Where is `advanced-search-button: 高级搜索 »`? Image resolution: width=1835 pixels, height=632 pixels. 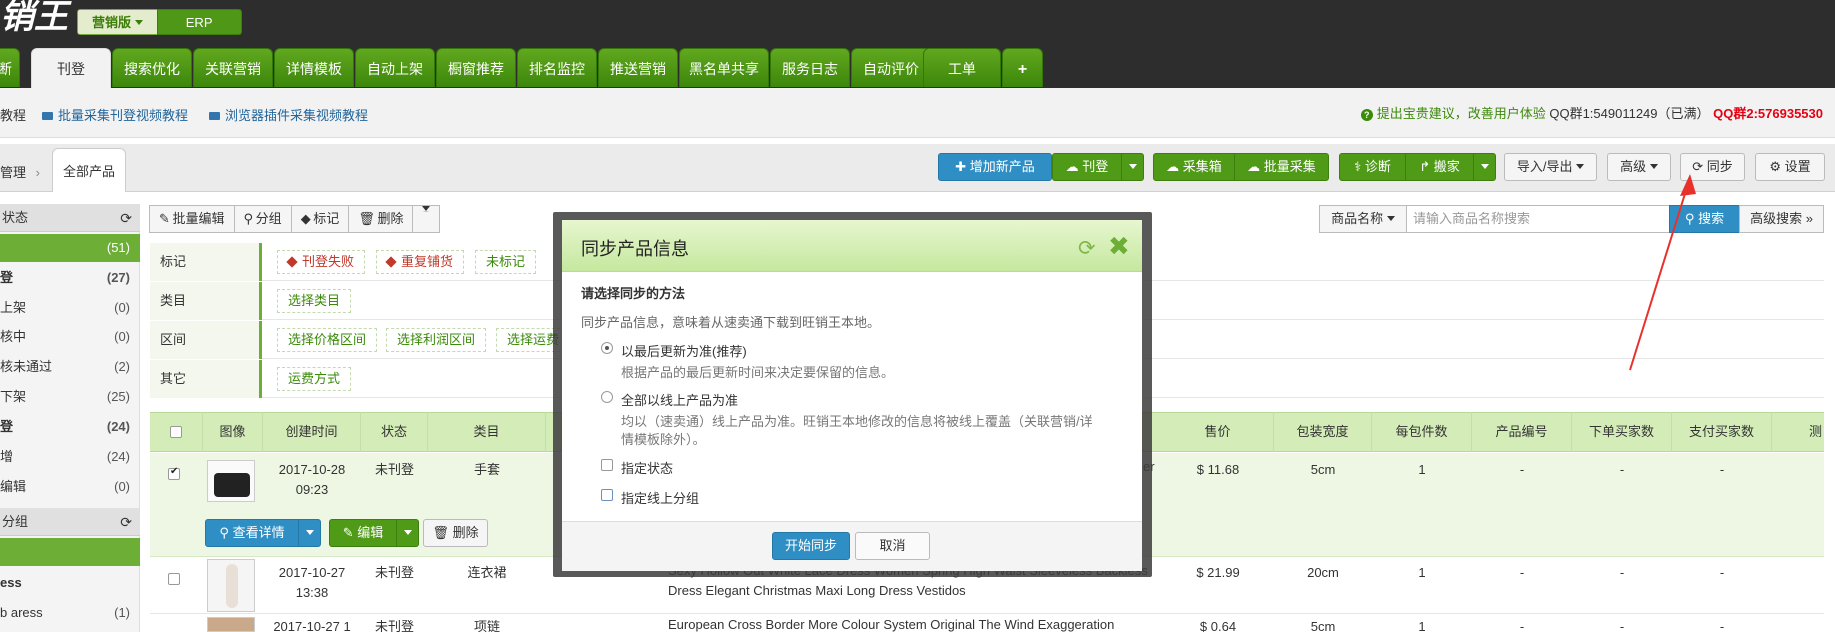 advanced-search-button: 高级搜索 » is located at coordinates (1781, 219).